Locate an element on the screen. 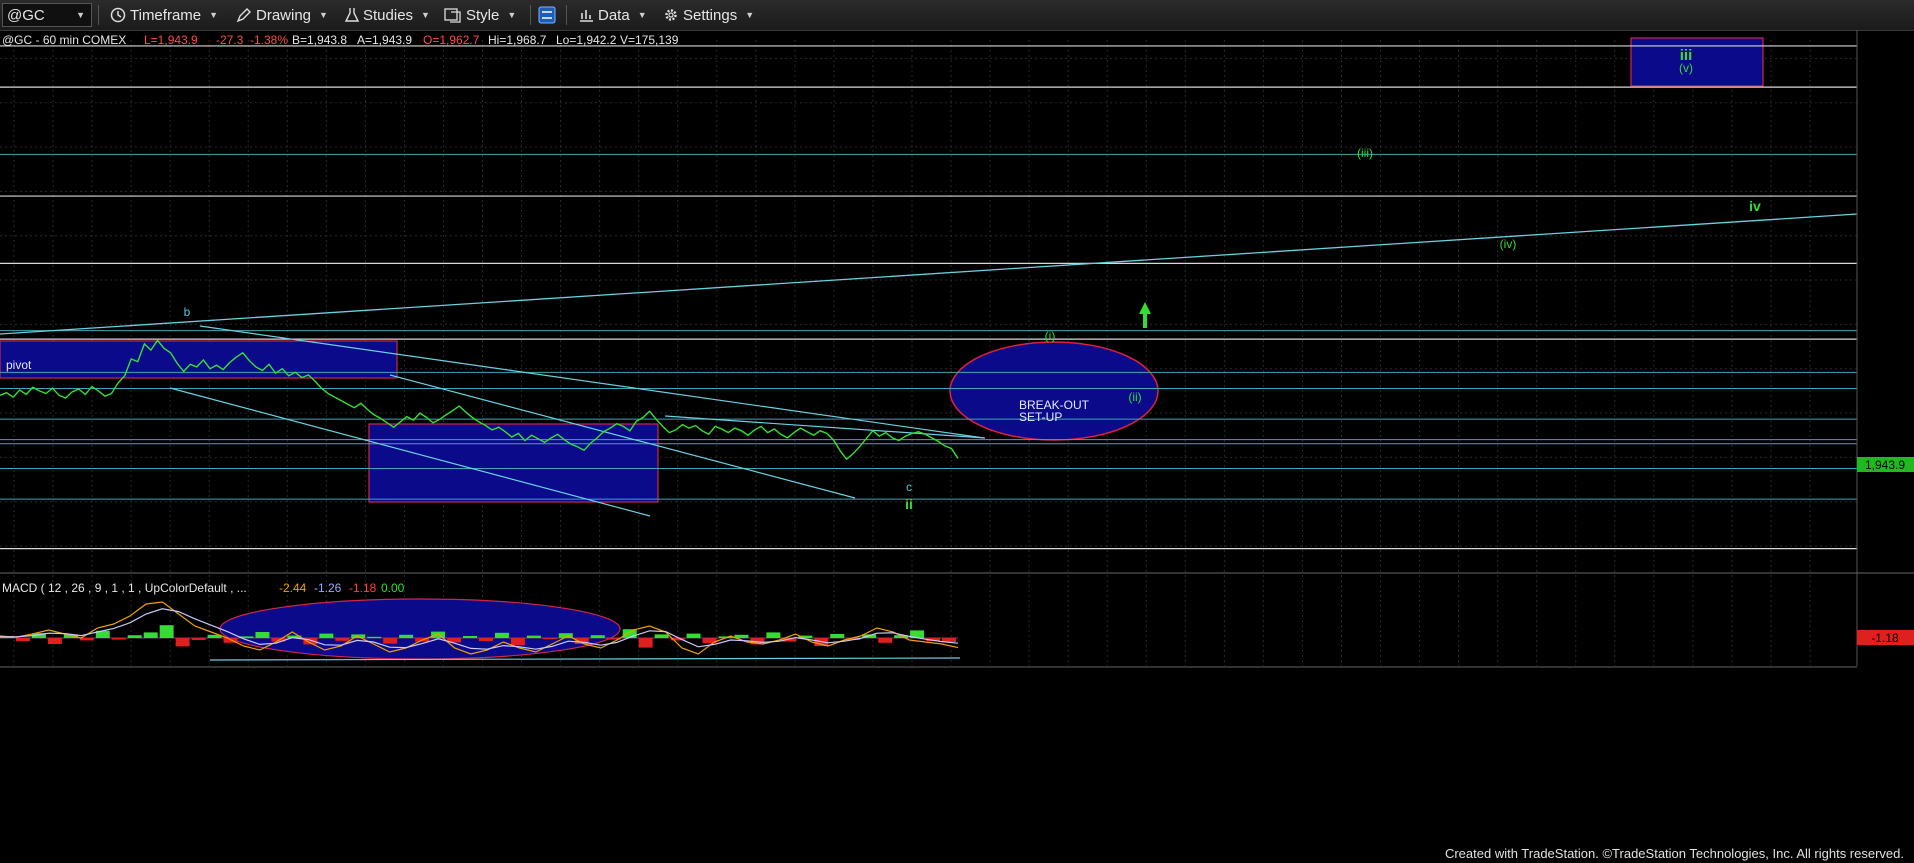 This screenshot has width=1914, height=863. macd-diff-value: -1.18 is located at coordinates (363, 588).